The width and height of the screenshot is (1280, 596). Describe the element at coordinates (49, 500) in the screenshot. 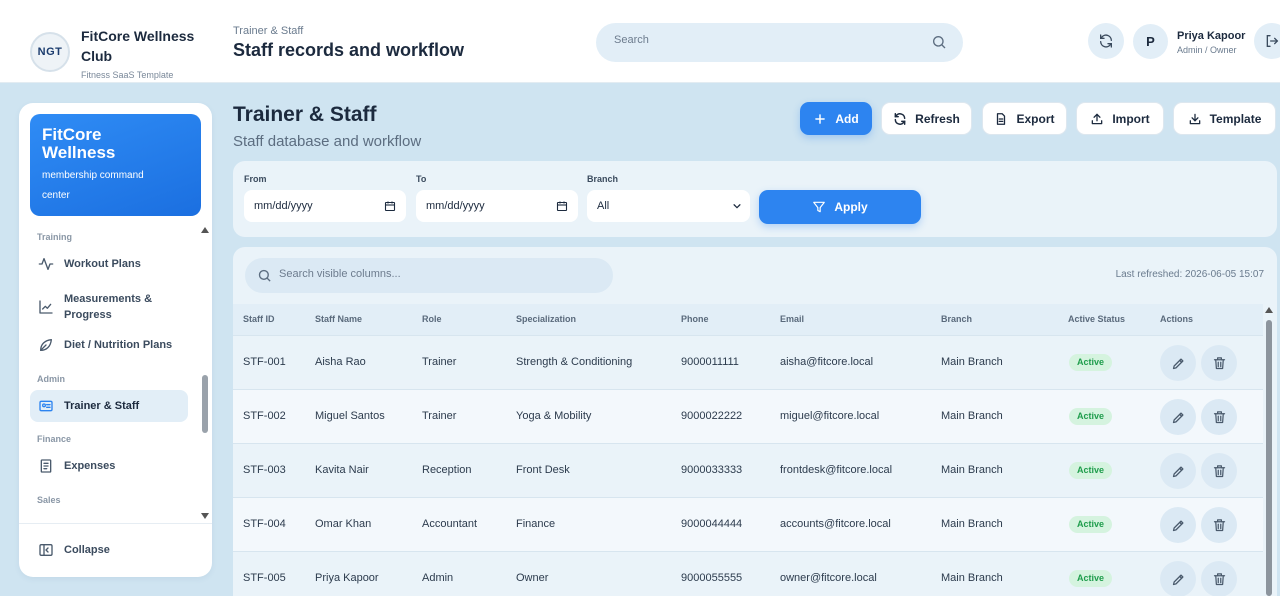

I see `sidebar-section-sales: Sales` at that location.